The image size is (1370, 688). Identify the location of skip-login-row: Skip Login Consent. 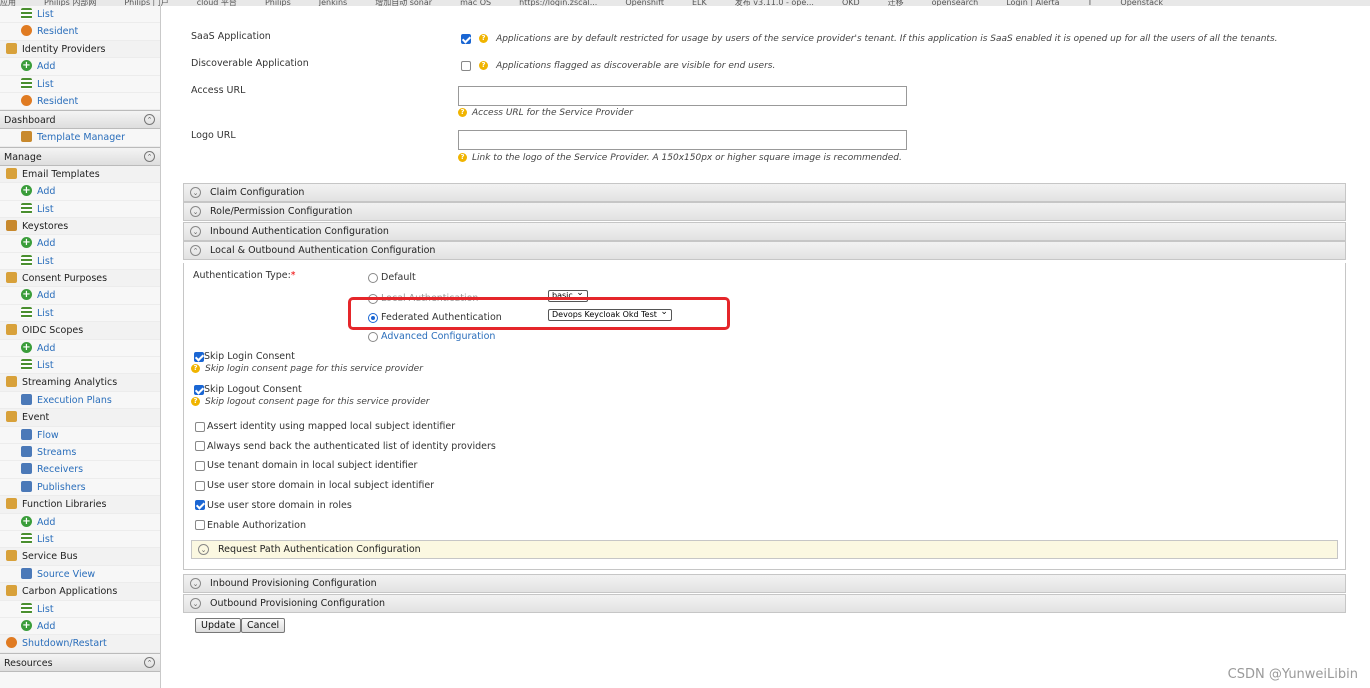
(244, 356).